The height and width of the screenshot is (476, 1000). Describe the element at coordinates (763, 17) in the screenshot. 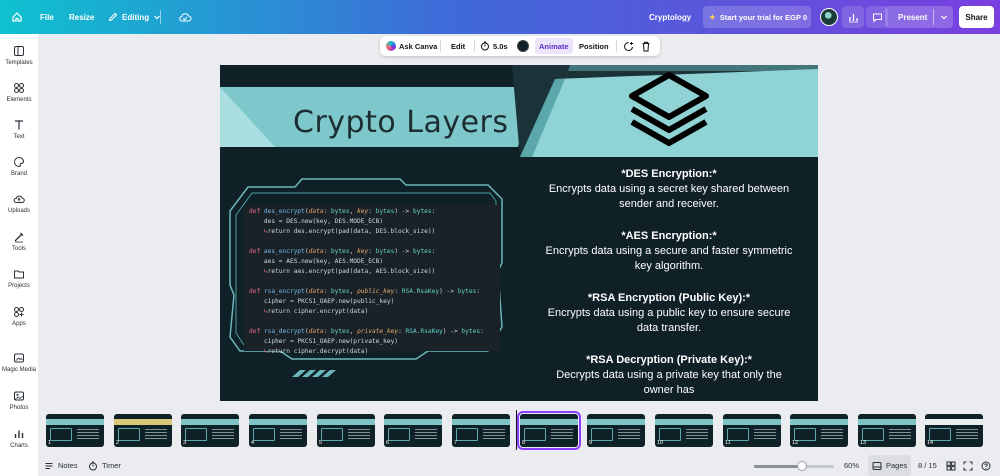

I see `trial-label: Start your trial for EGP 0` at that location.